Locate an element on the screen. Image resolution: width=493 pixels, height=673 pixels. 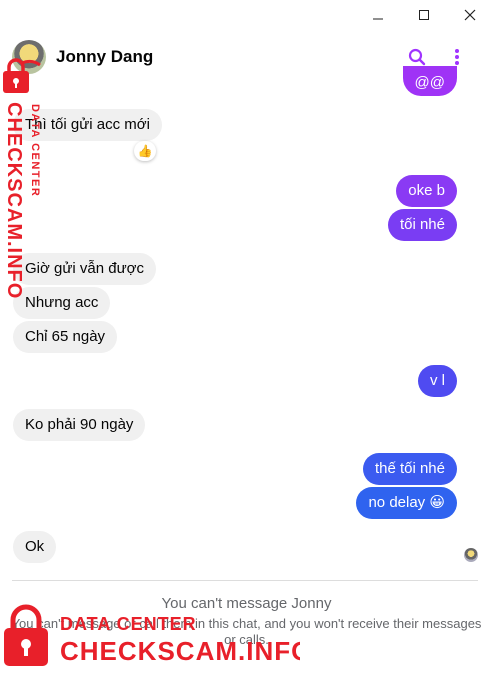
message-incoming: Chỉ 65 ngày is located at coordinates (65, 337).